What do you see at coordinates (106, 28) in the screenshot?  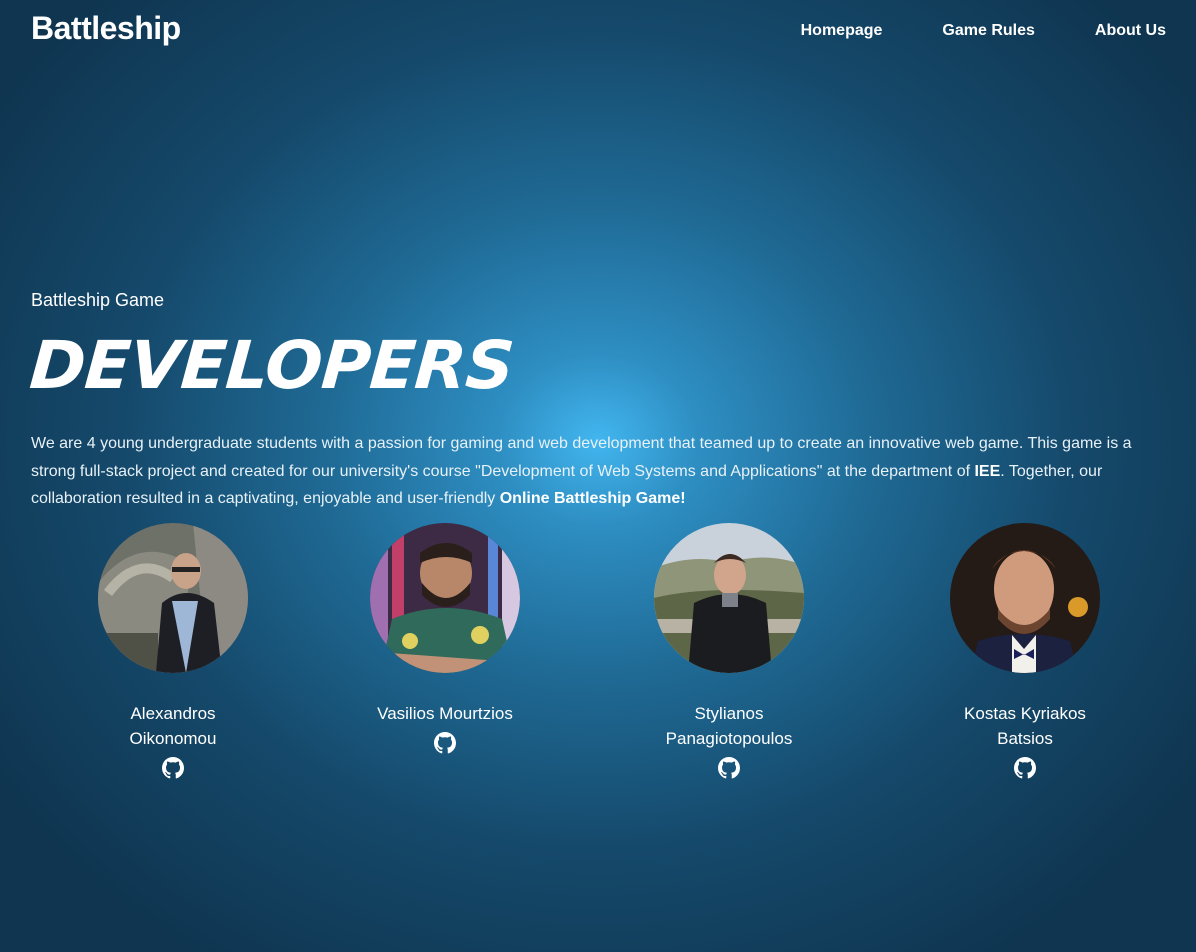 I see `brand-logo: Battleship` at bounding box center [106, 28].